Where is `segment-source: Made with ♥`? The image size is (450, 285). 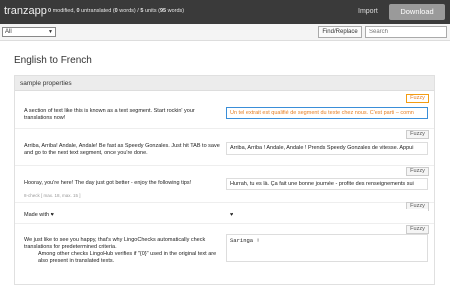
segment-source: Made with ♥ is located at coordinates (39, 215).